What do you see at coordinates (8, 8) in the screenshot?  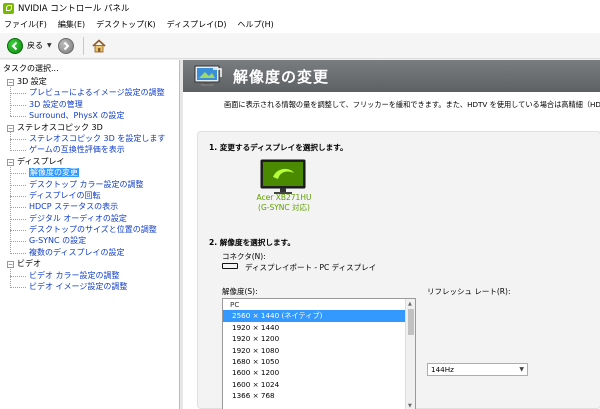 I see `nvidia-logo-icon` at bounding box center [8, 8].